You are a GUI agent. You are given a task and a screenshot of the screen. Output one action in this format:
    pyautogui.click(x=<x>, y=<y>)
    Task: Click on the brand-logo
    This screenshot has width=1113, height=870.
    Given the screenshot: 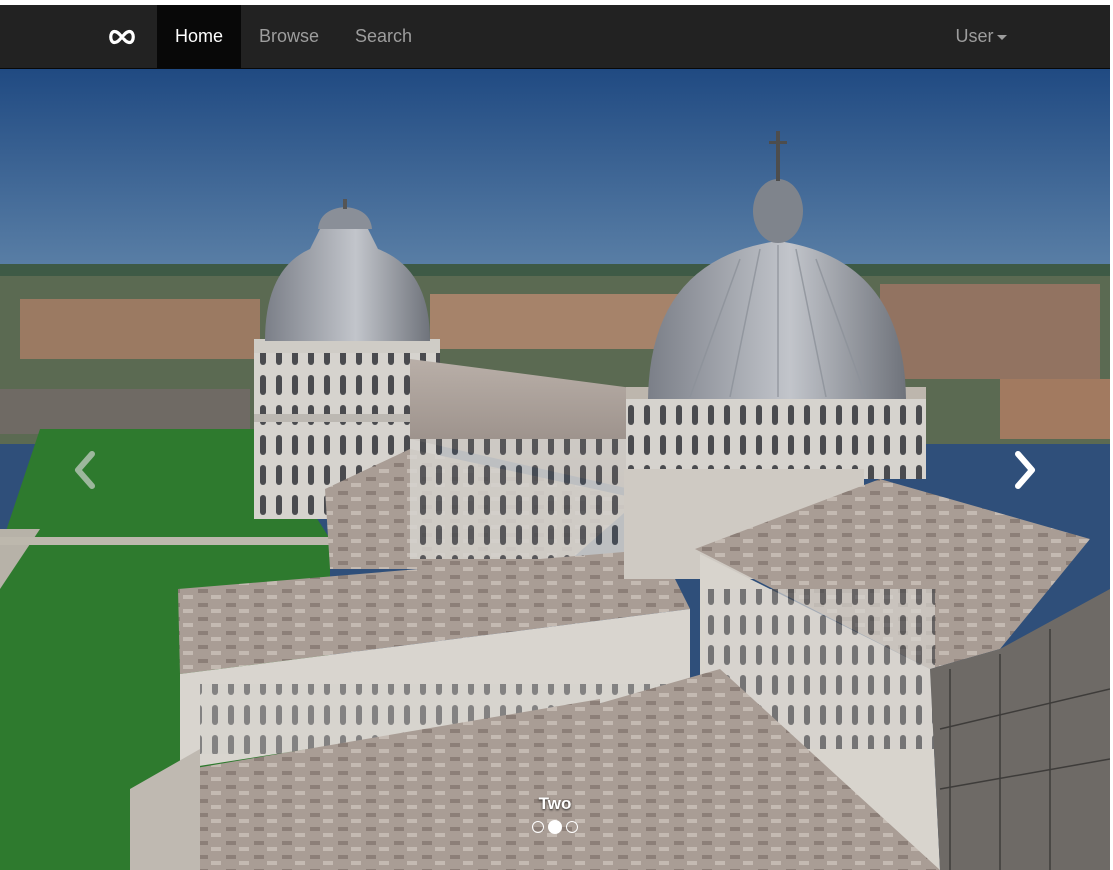 What is the action you would take?
    pyautogui.click(x=122, y=36)
    